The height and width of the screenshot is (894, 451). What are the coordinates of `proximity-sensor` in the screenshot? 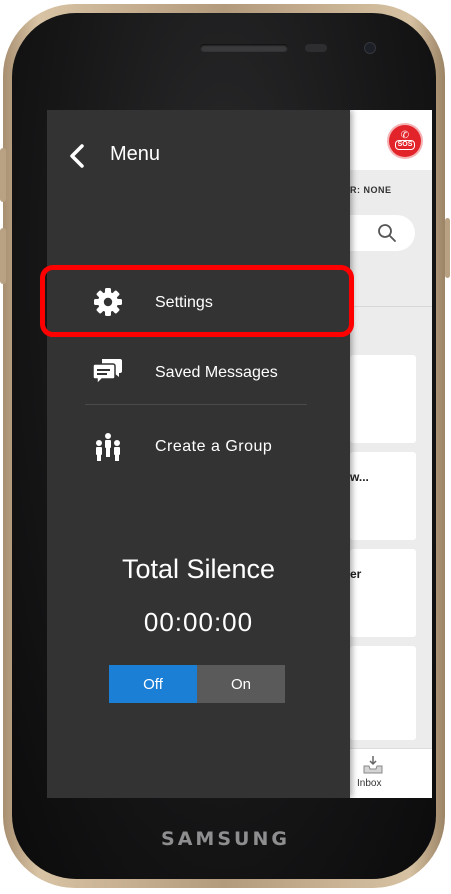 It's located at (316, 48).